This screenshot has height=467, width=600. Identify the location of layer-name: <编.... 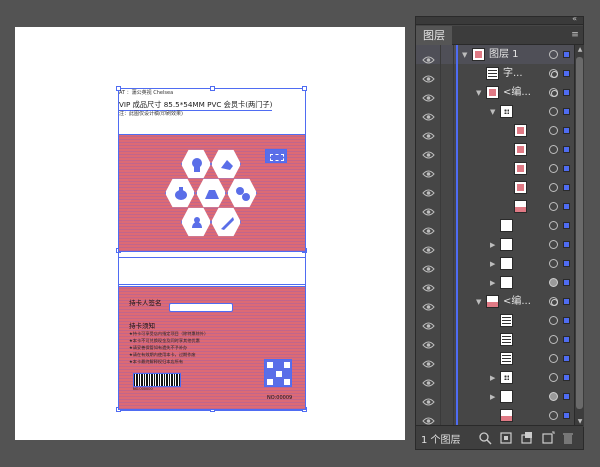
(517, 301).